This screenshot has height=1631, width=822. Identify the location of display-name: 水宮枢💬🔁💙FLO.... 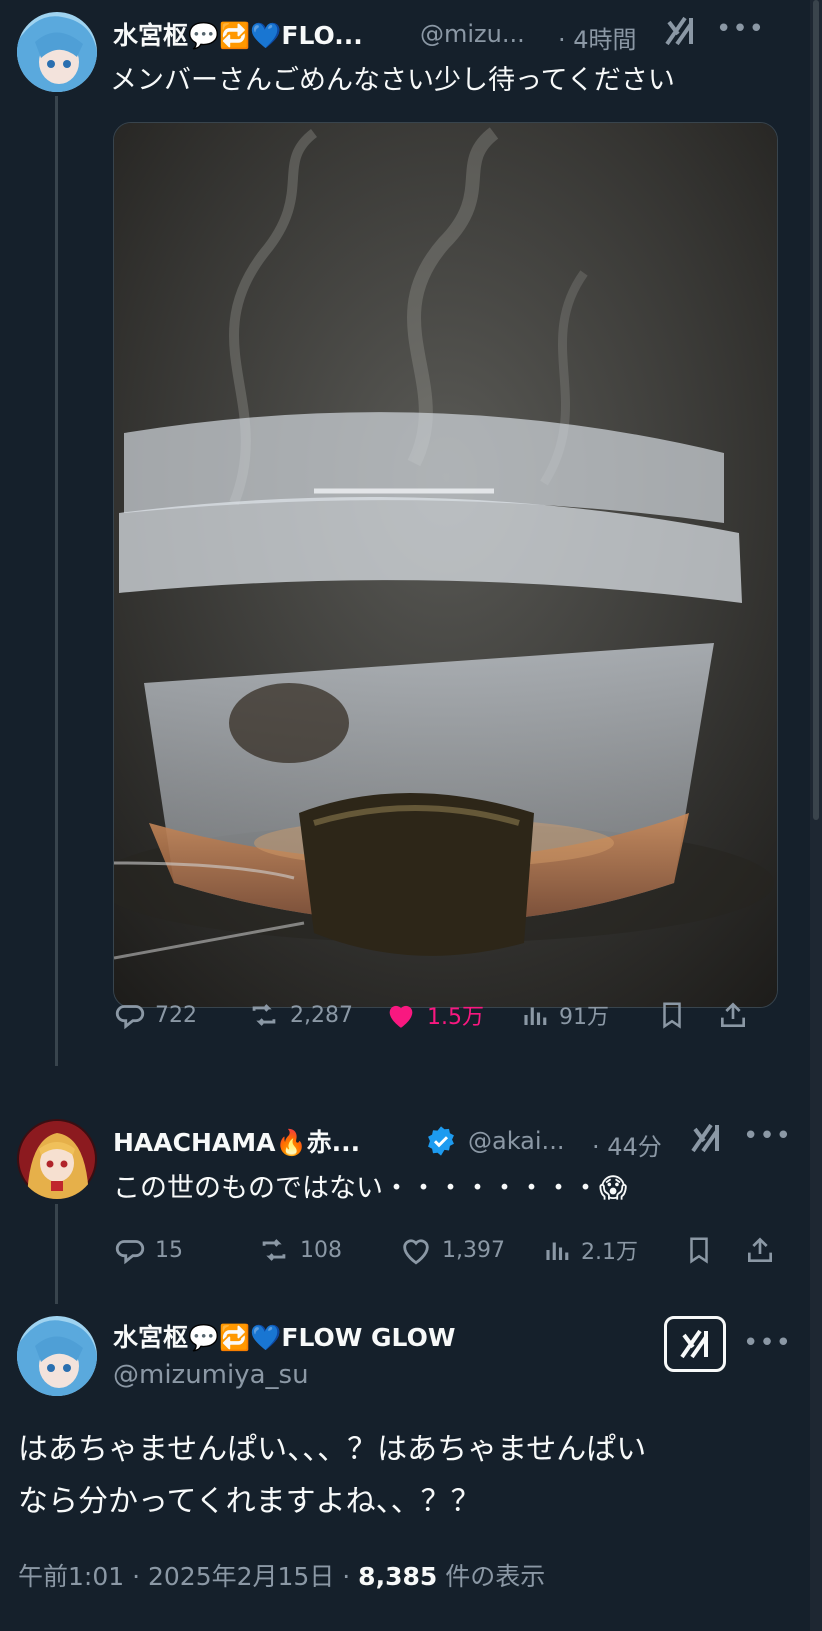
(238, 34).